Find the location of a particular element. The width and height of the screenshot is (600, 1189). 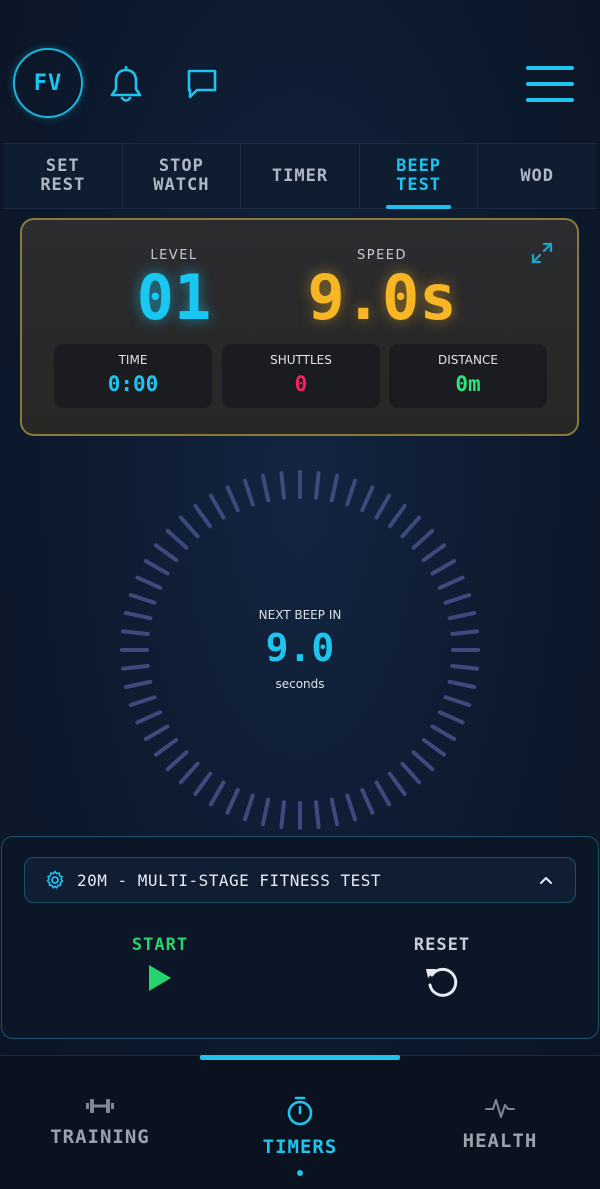

start-button: START is located at coordinates (160, 964).